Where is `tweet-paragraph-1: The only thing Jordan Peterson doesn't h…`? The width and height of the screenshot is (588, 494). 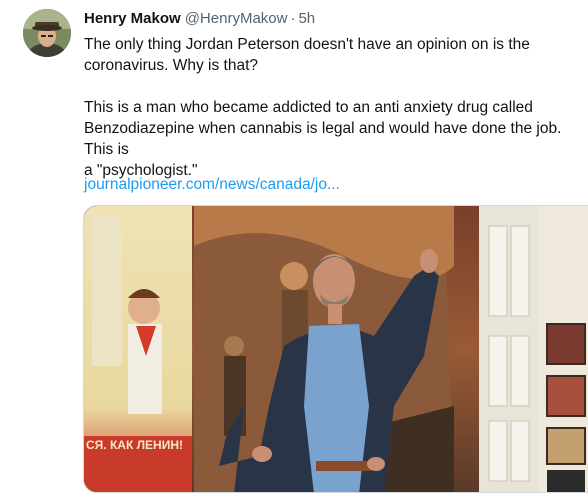 tweet-paragraph-1: The only thing Jordan Peterson doesn't h… is located at coordinates (307, 55).